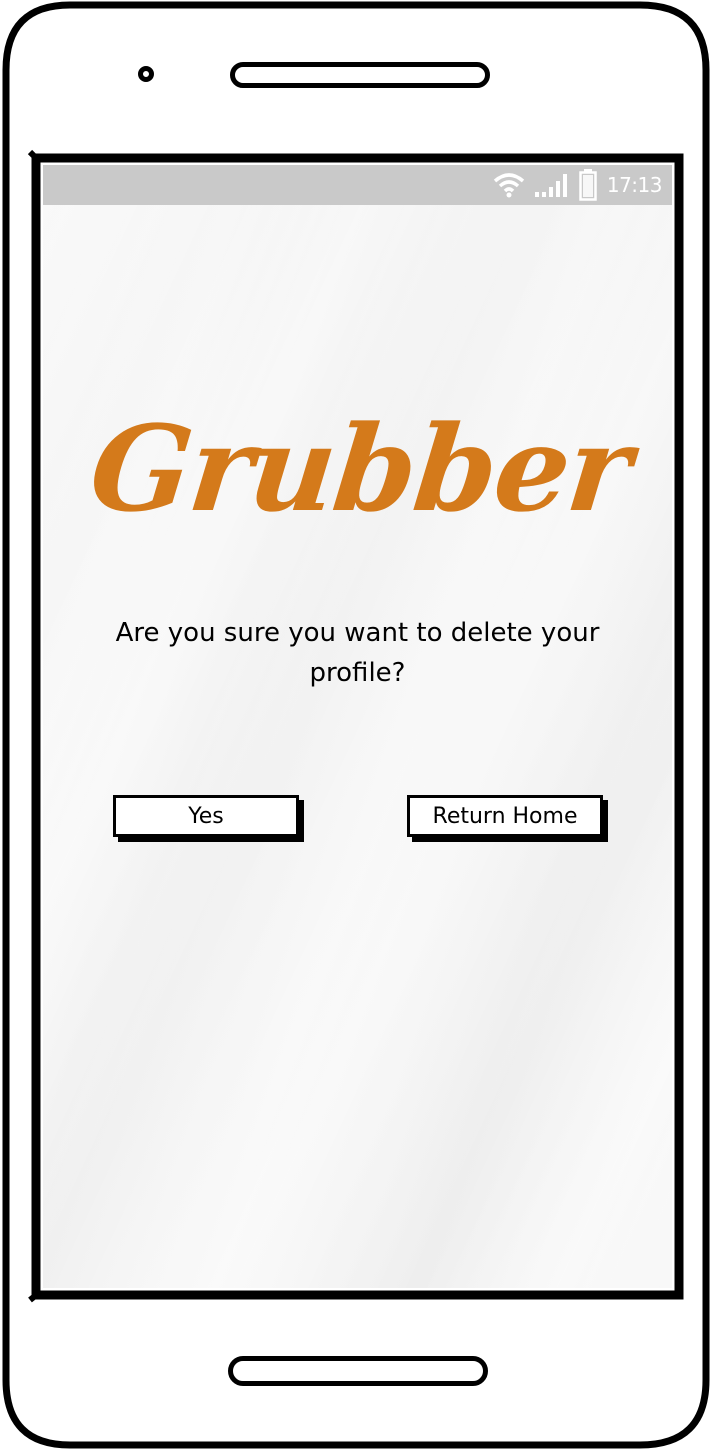 This screenshot has height=1450, width=712. Describe the element at coordinates (357, 185) in the screenshot. I see `status-bar: 17:13` at that location.